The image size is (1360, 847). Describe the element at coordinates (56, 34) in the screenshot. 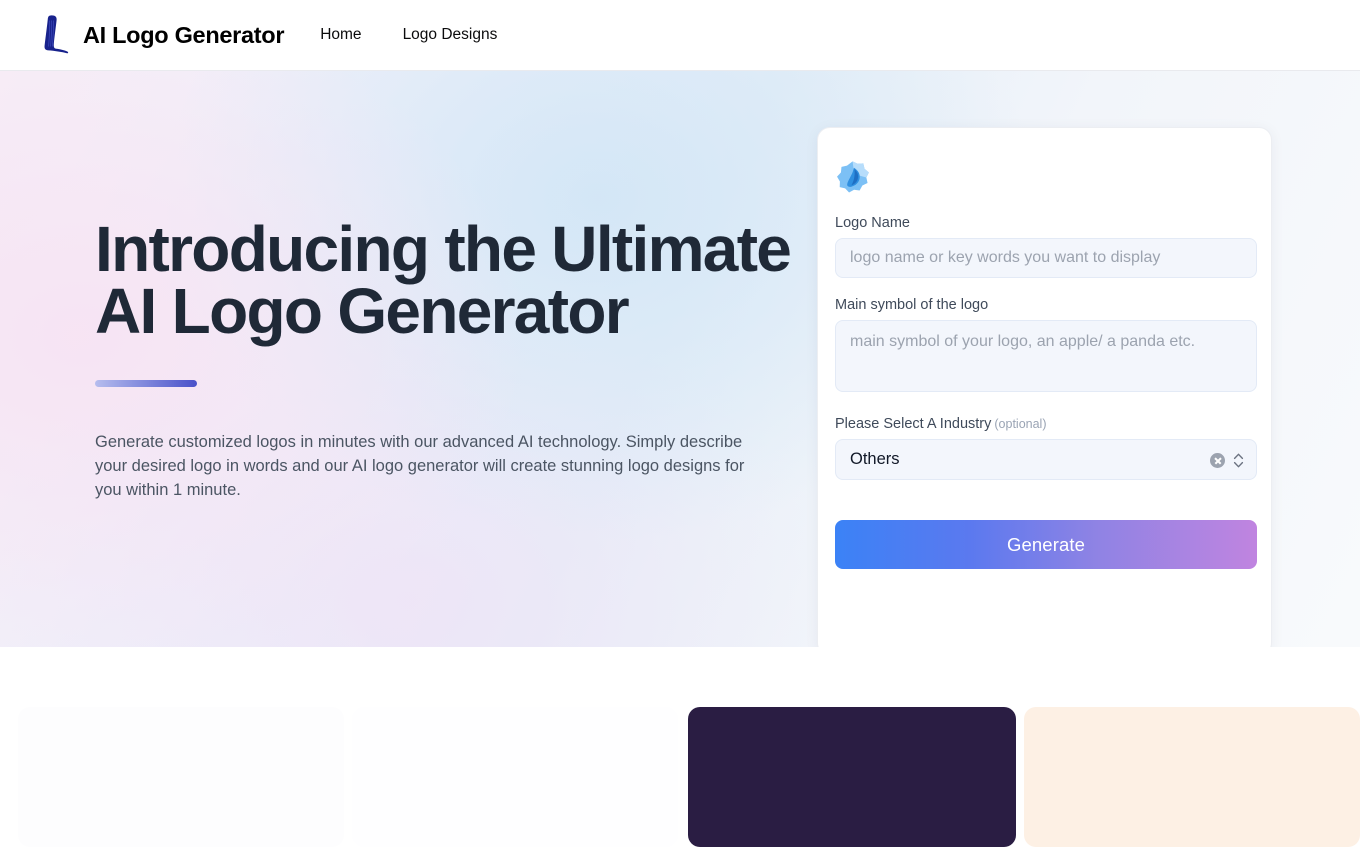

I see `stylized-l-logo-icon` at that location.